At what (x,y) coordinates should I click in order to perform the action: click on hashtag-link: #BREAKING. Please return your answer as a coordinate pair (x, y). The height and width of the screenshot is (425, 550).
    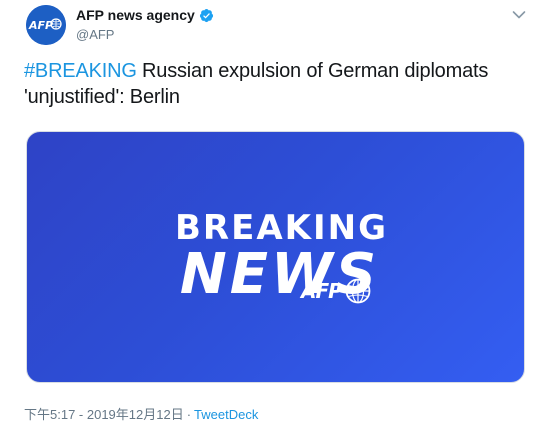
    Looking at the image, I should click on (80, 71).